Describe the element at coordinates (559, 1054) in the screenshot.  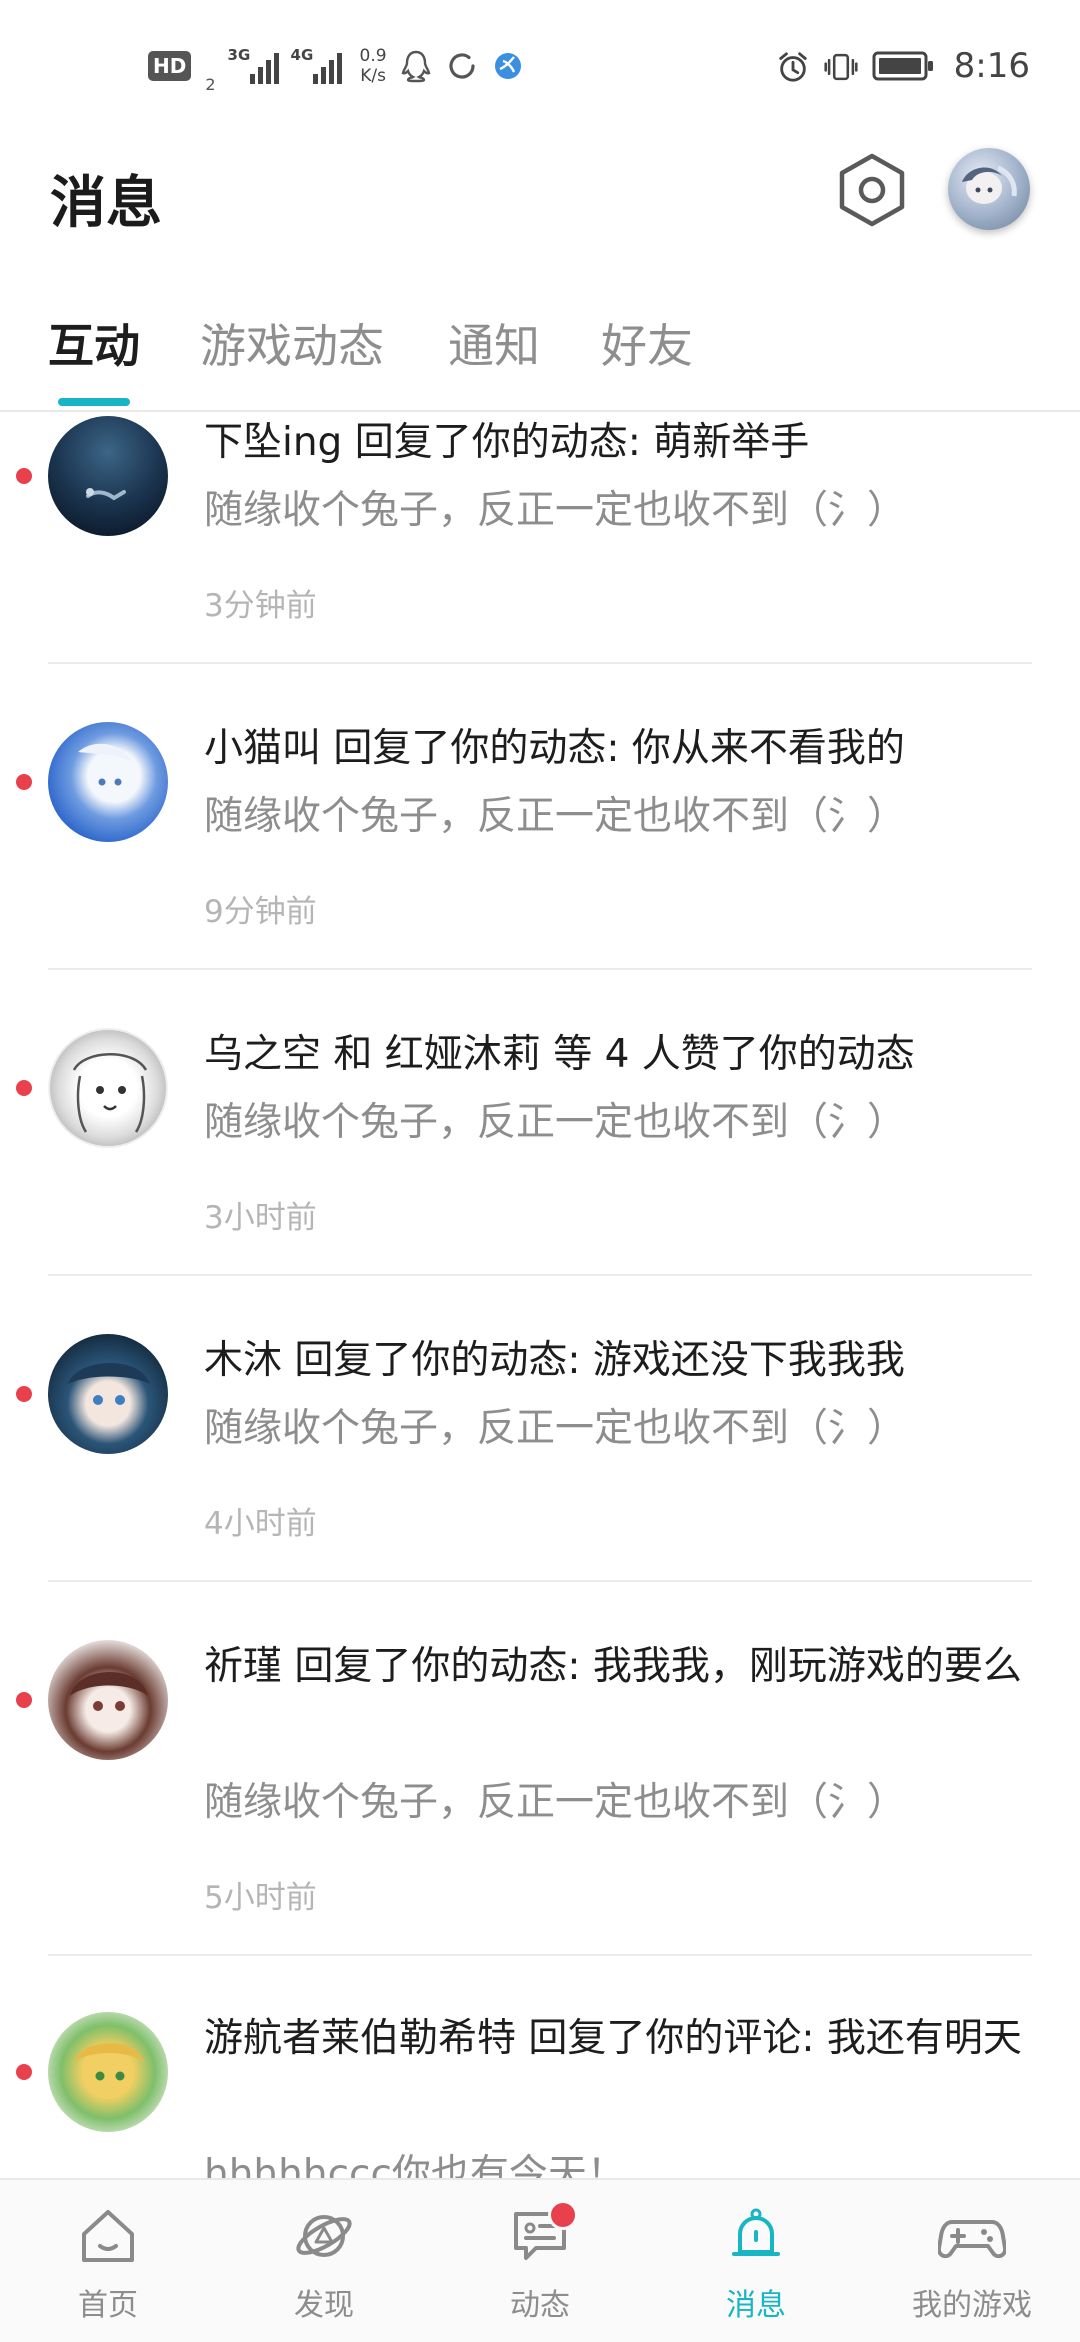
I see `message-title: 乌之空 和 红娅沐莉 等 4 人赞了你的动态` at that location.